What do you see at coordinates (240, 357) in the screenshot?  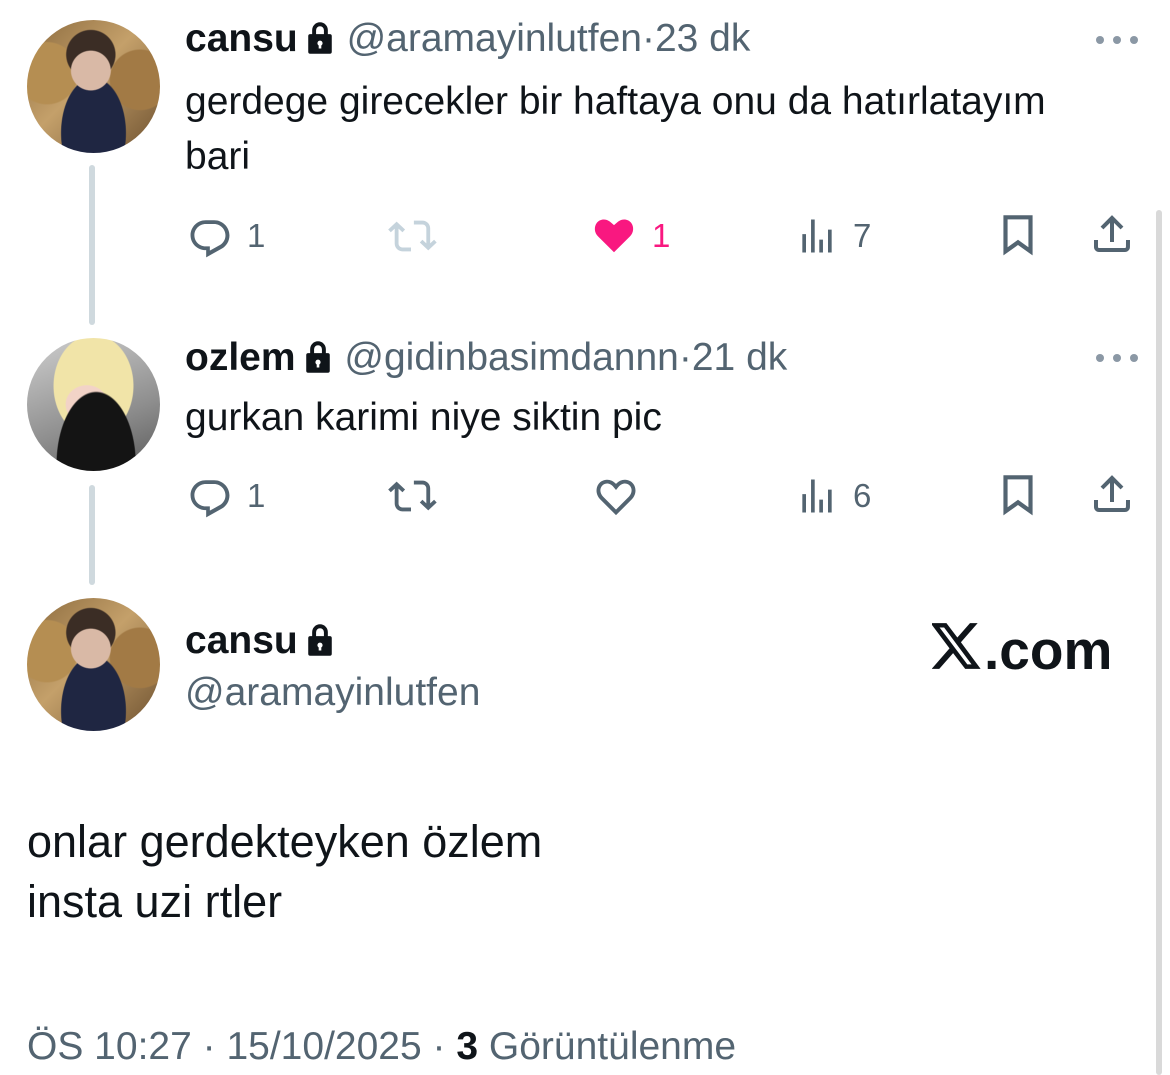 I see `display-name: ozlem` at bounding box center [240, 357].